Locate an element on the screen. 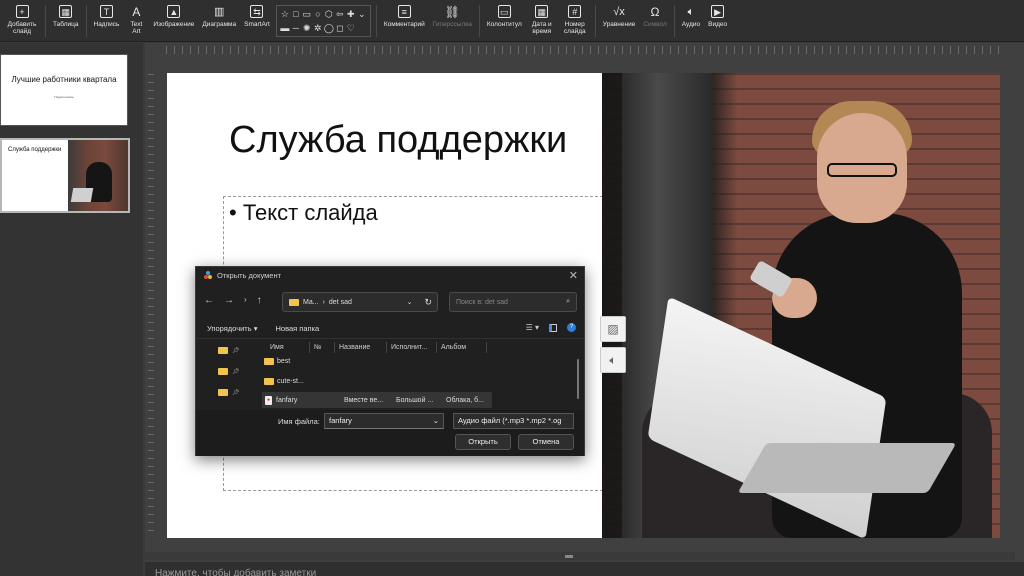 The width and height of the screenshot is (1024, 576). chevron-down-icon: ⌄ is located at coordinates (436, 421).